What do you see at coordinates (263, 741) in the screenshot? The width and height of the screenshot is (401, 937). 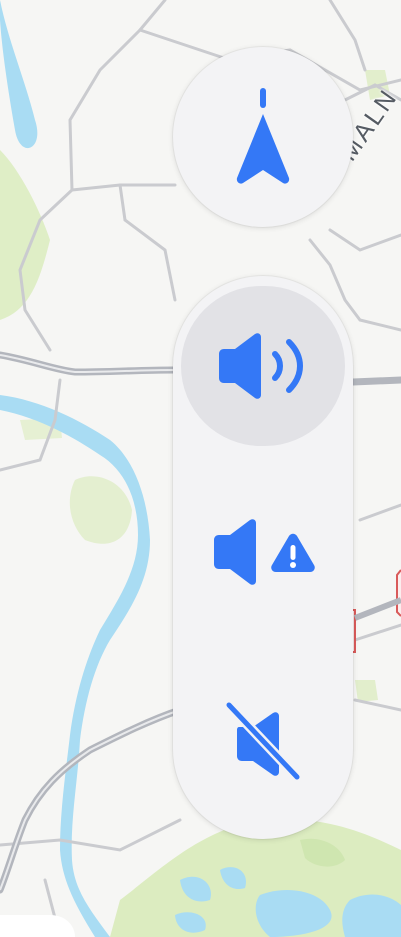 I see `speaker-muted-icon` at bounding box center [263, 741].